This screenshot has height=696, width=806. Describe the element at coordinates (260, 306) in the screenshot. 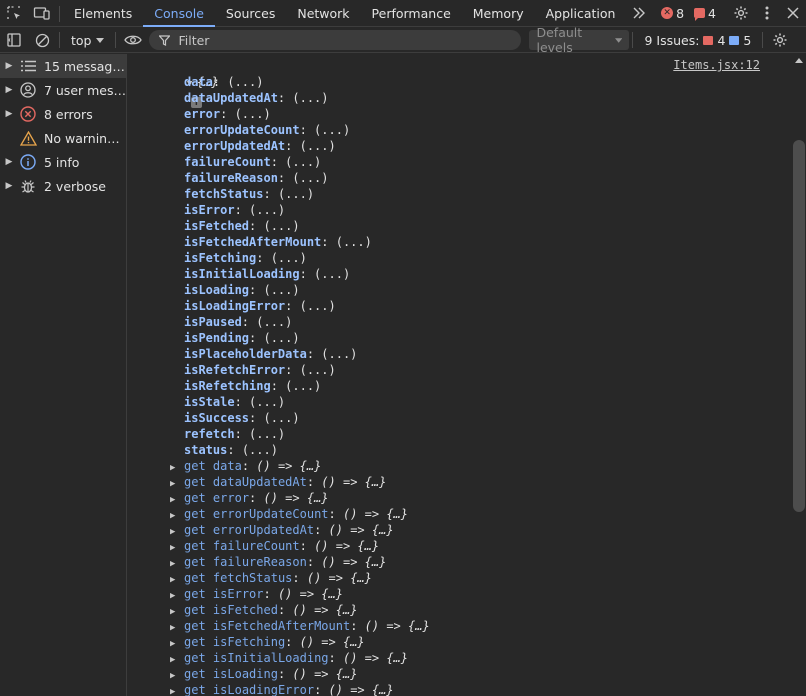

I see `property-row: isLoadingError: (...)` at that location.